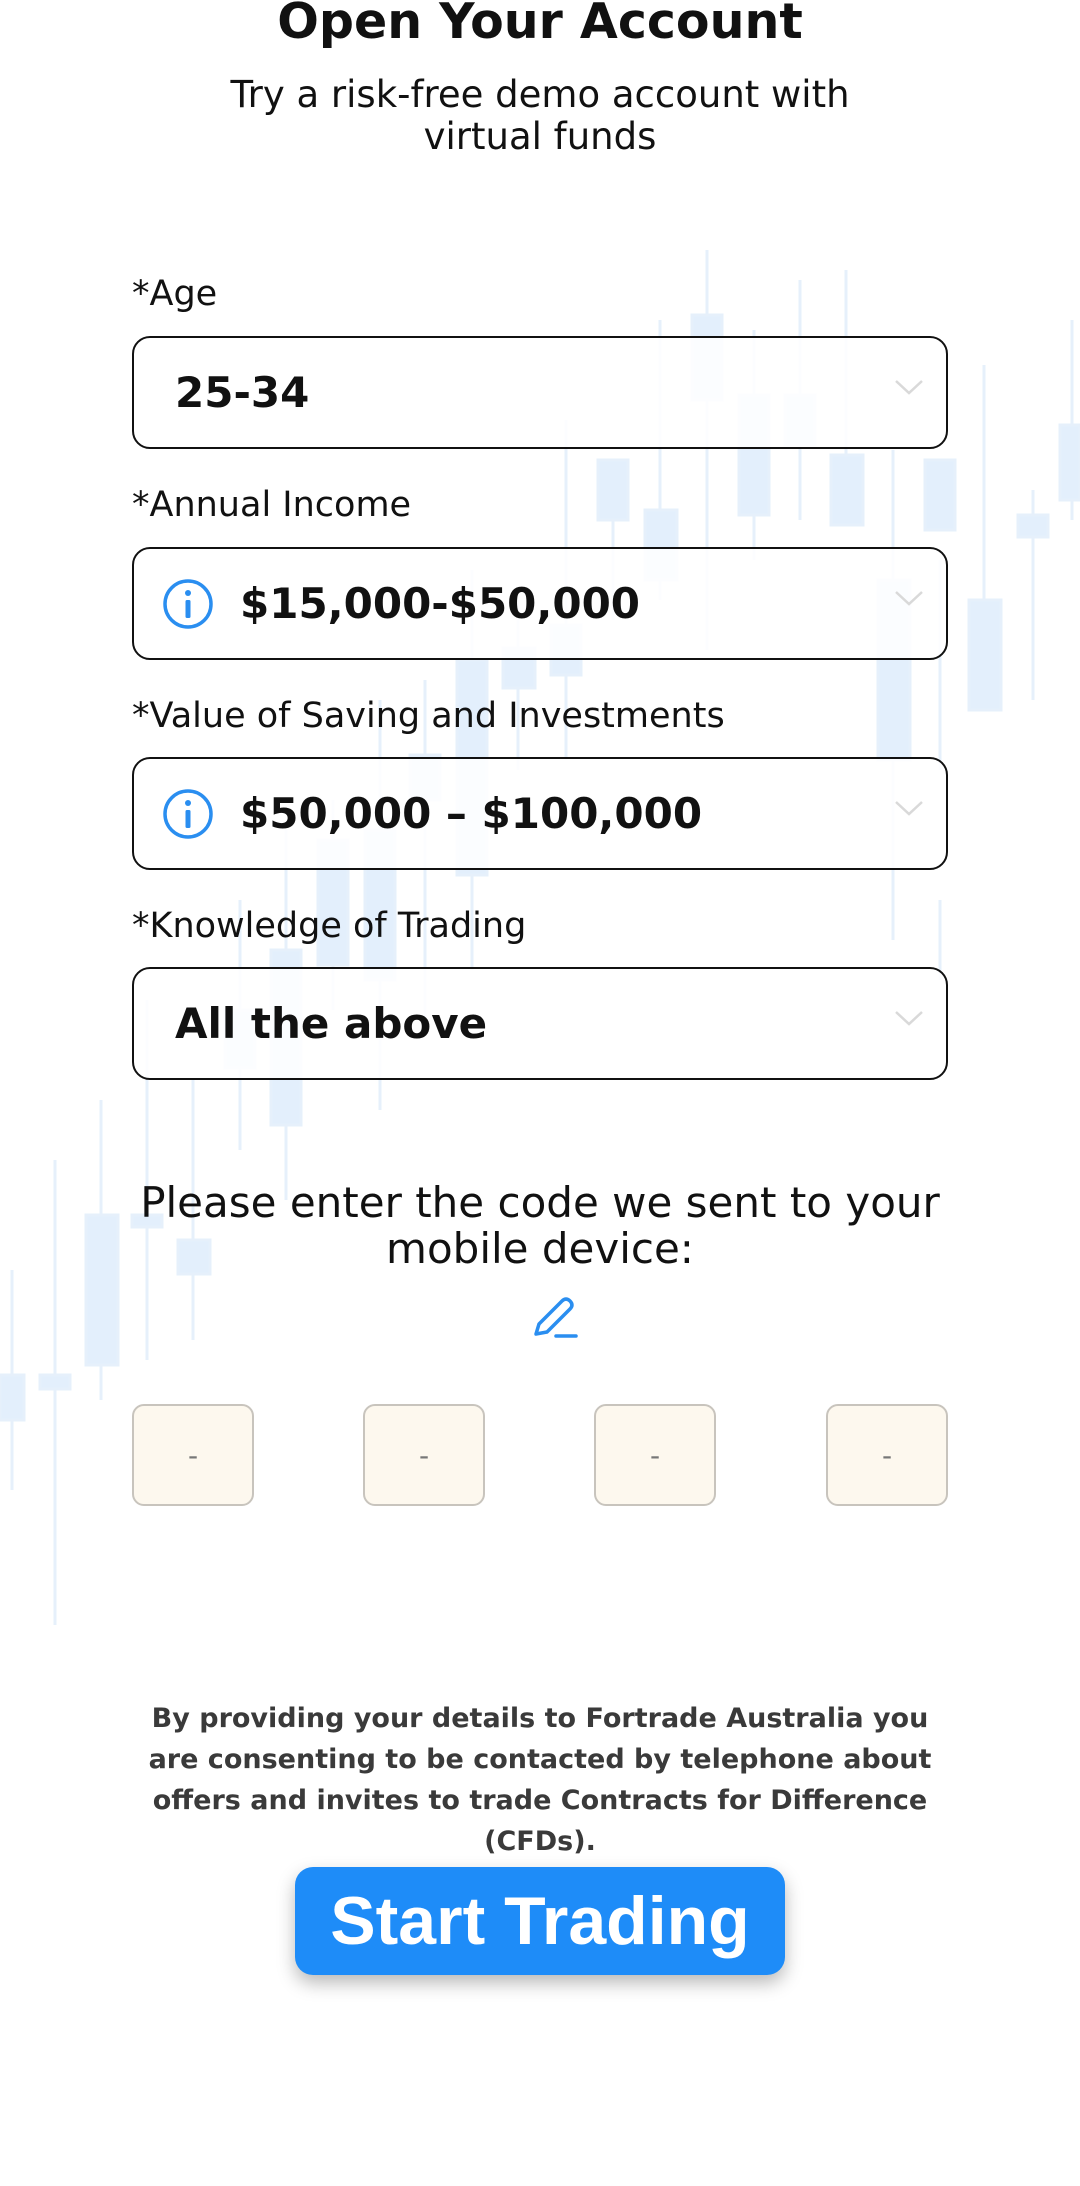 Image resolution: width=1080 pixels, height=2186 pixels. Describe the element at coordinates (331, 1023) in the screenshot. I see `trading-knowledge-value: All the above` at that location.